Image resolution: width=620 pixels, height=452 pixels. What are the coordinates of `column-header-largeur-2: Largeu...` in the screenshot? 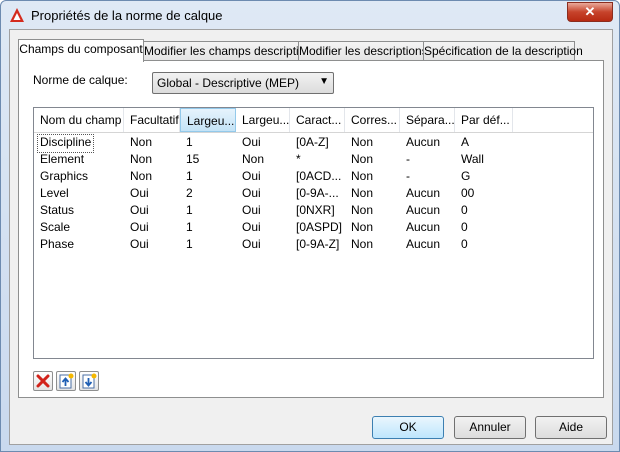 It's located at (263, 120).